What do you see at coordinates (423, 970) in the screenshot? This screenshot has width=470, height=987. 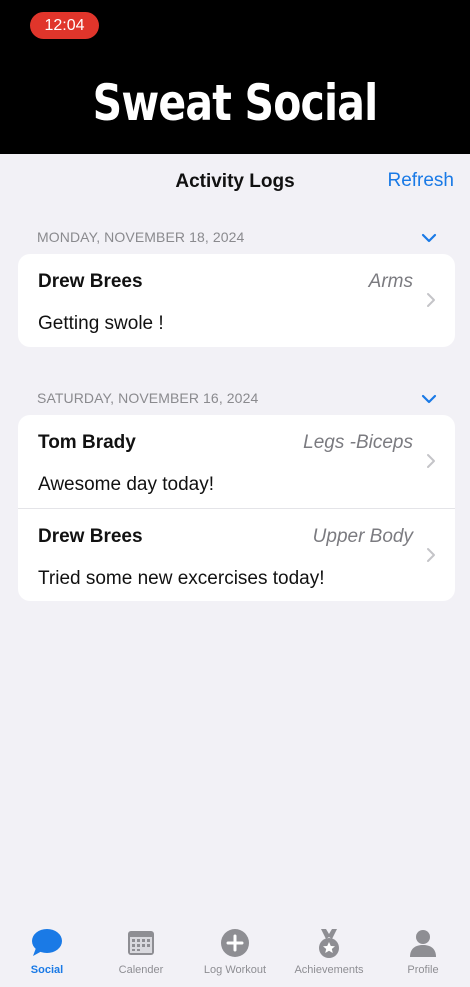 I see `tab-label: Profile` at bounding box center [423, 970].